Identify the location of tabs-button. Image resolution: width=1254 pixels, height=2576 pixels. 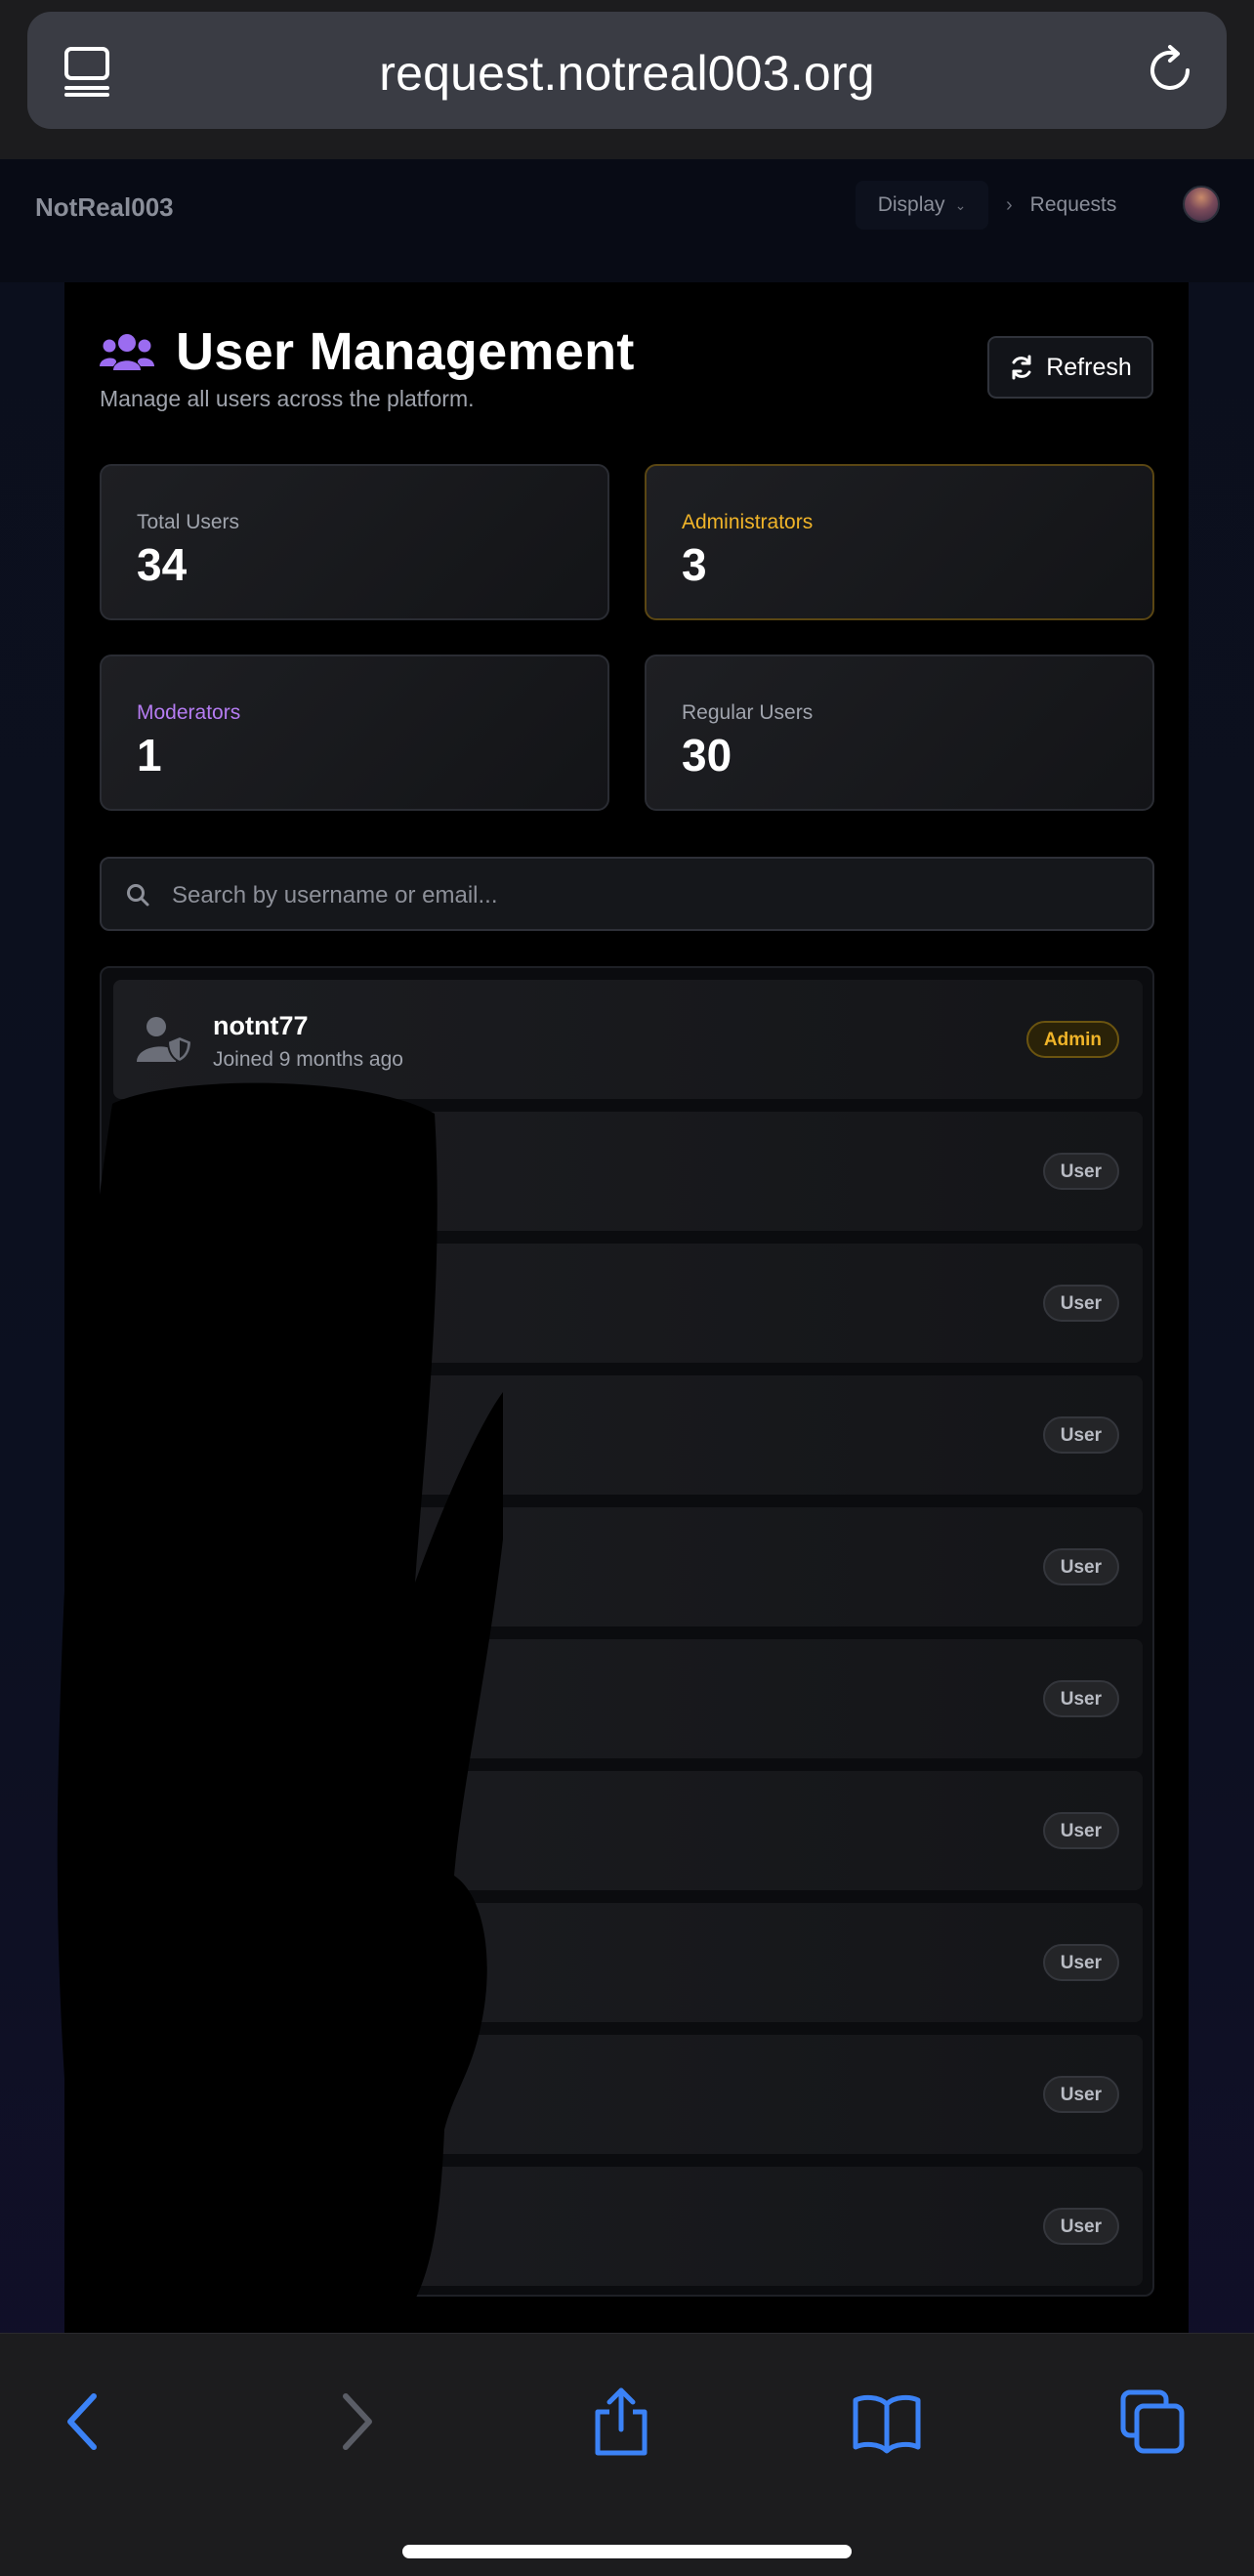
(1152, 2422).